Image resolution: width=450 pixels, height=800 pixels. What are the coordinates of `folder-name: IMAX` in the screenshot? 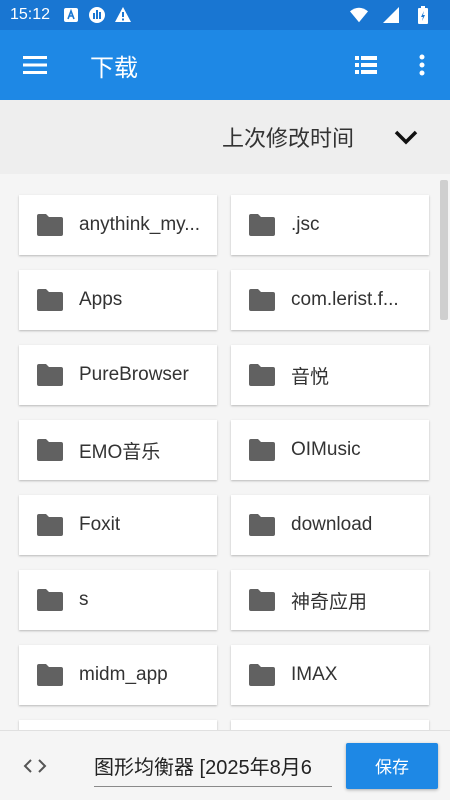 It's located at (314, 674).